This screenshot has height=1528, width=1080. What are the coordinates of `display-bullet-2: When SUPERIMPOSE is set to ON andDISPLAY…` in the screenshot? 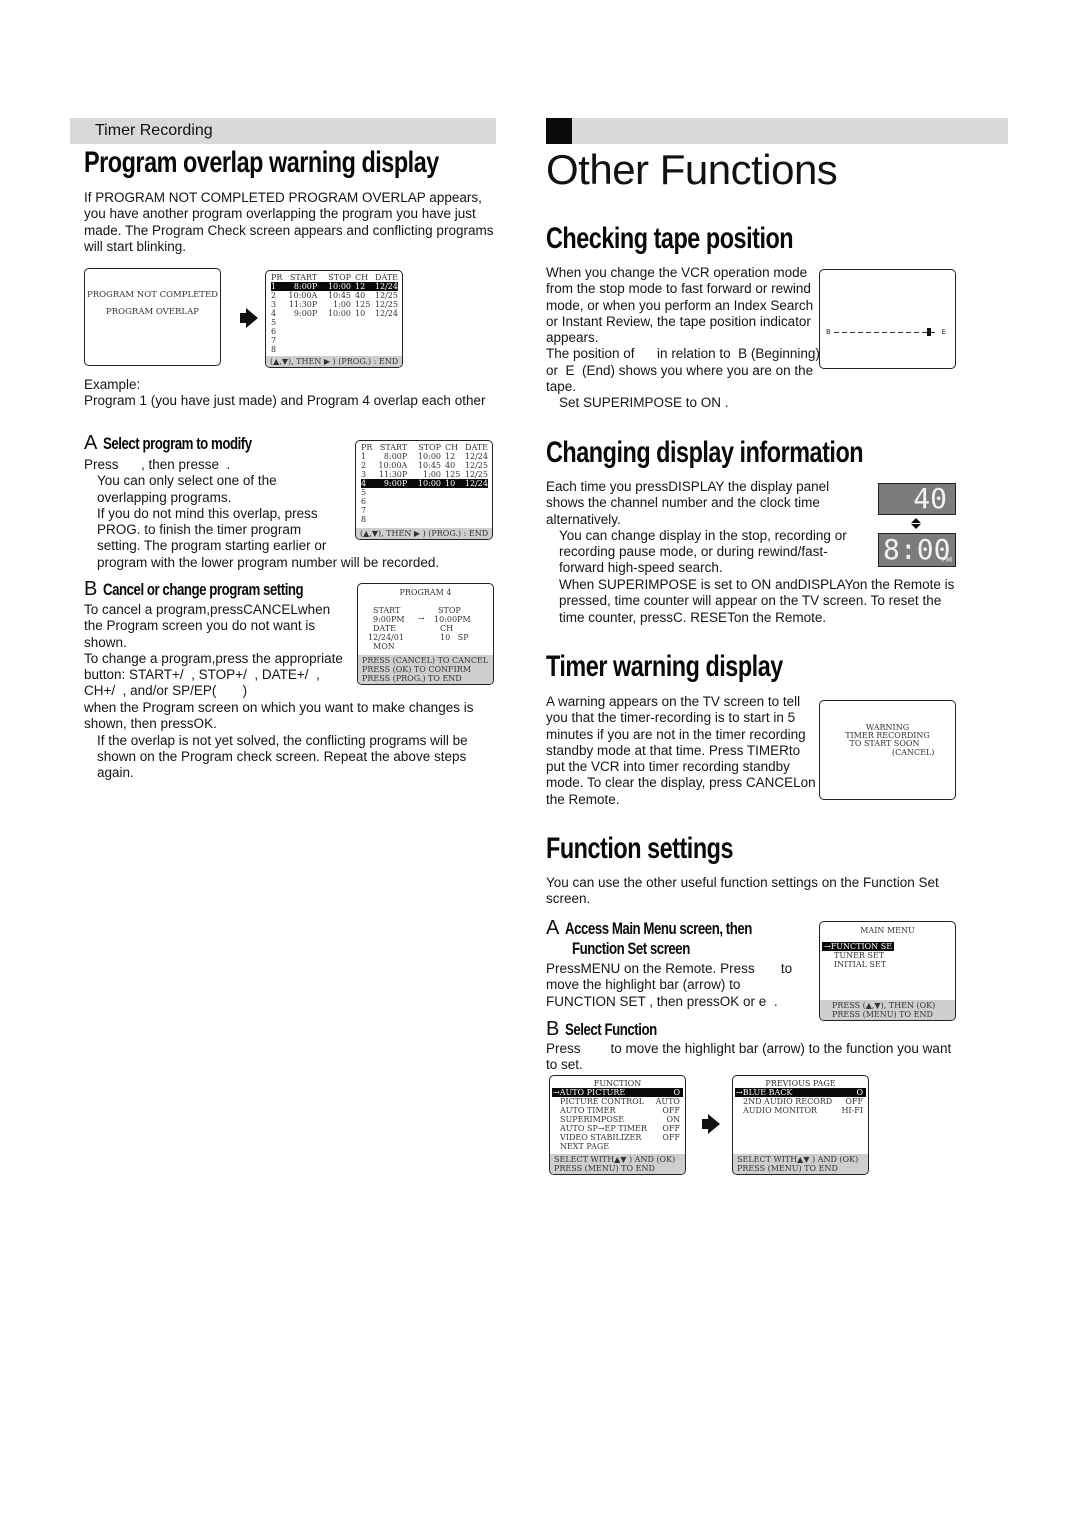 It's located at (757, 601).